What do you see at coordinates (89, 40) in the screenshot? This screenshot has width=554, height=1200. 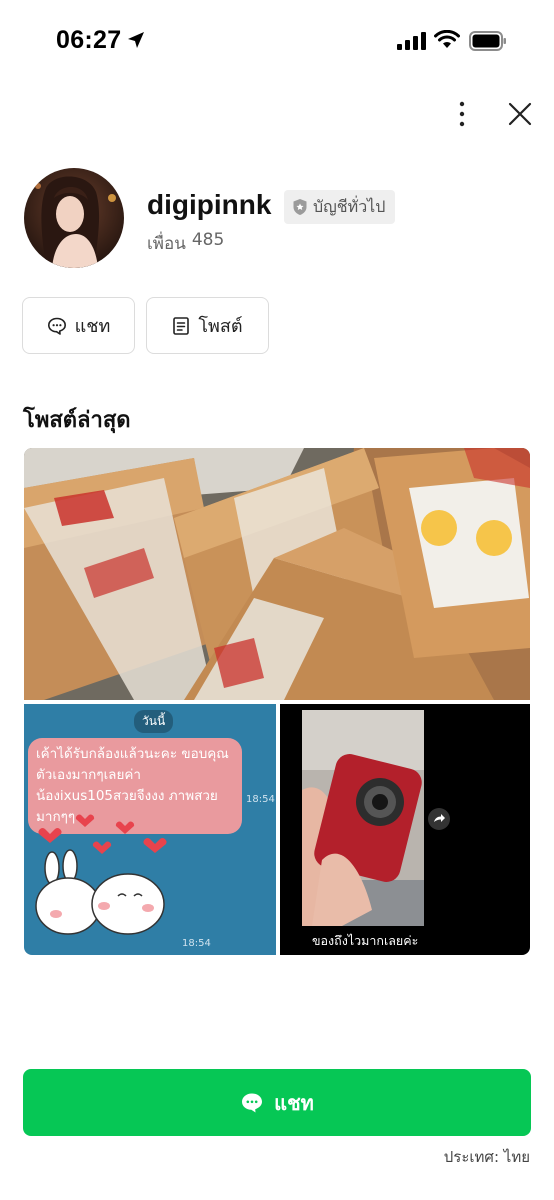 I see `status-time: 06:27` at bounding box center [89, 40].